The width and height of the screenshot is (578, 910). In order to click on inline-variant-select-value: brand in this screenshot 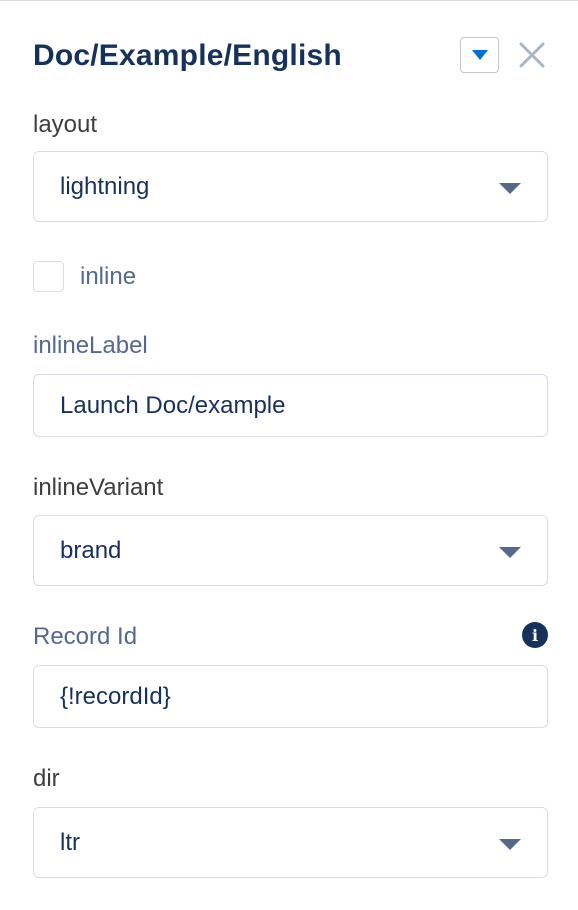, I will do `click(91, 550)`.